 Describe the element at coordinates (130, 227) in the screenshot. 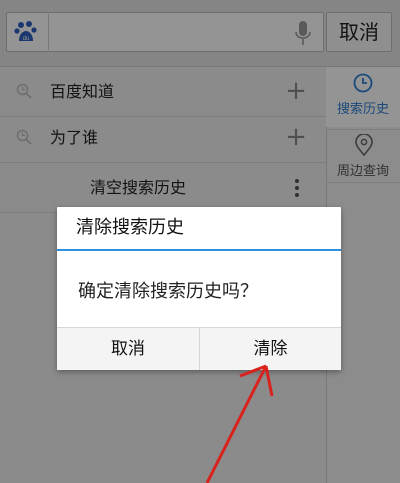

I see `dialog-title: 清除搜索历史` at that location.